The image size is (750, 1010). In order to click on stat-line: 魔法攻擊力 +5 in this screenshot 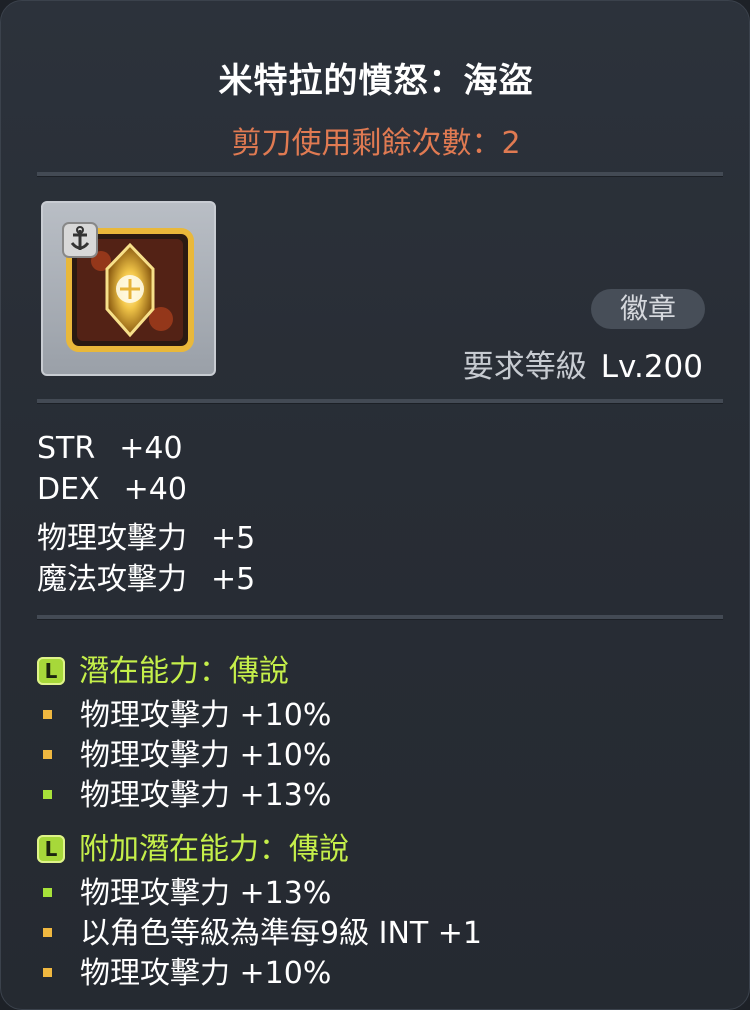, I will do `click(146, 576)`.